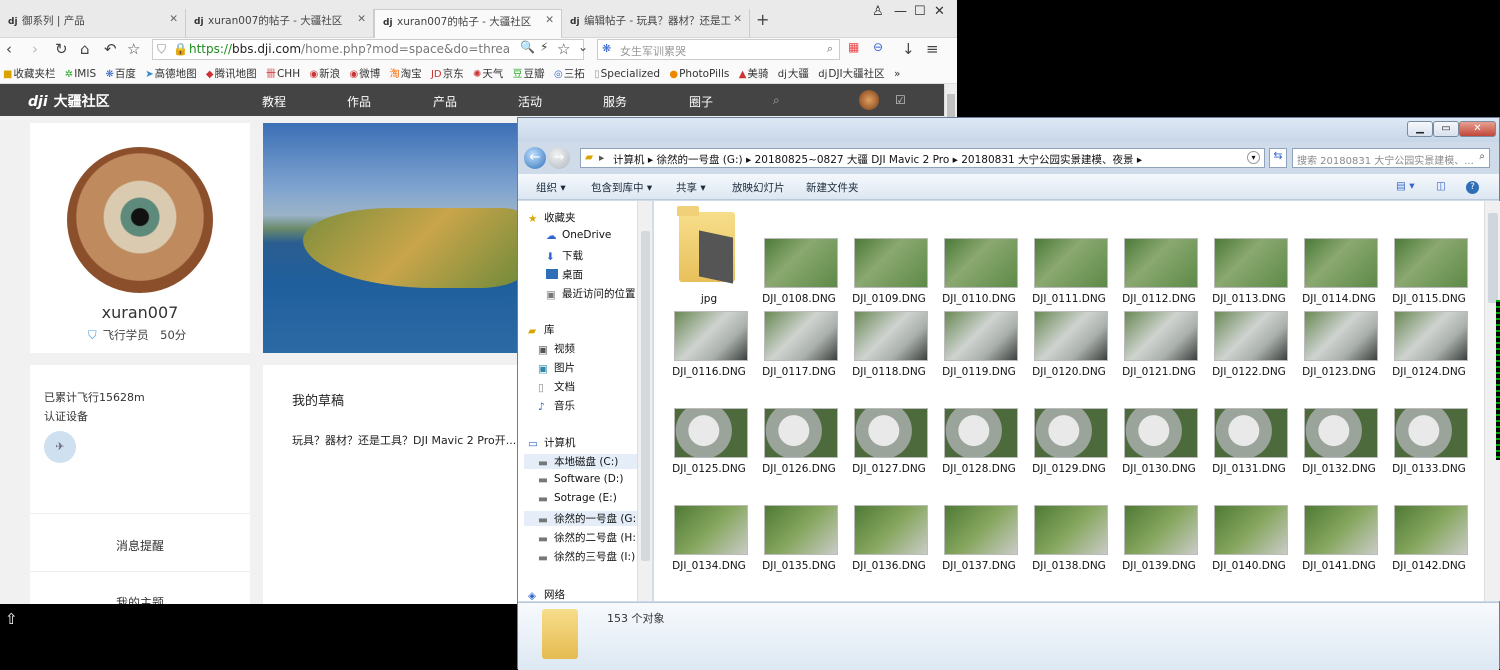  I want to click on file-item: DJI_0130.DNG, so click(1159, 426).